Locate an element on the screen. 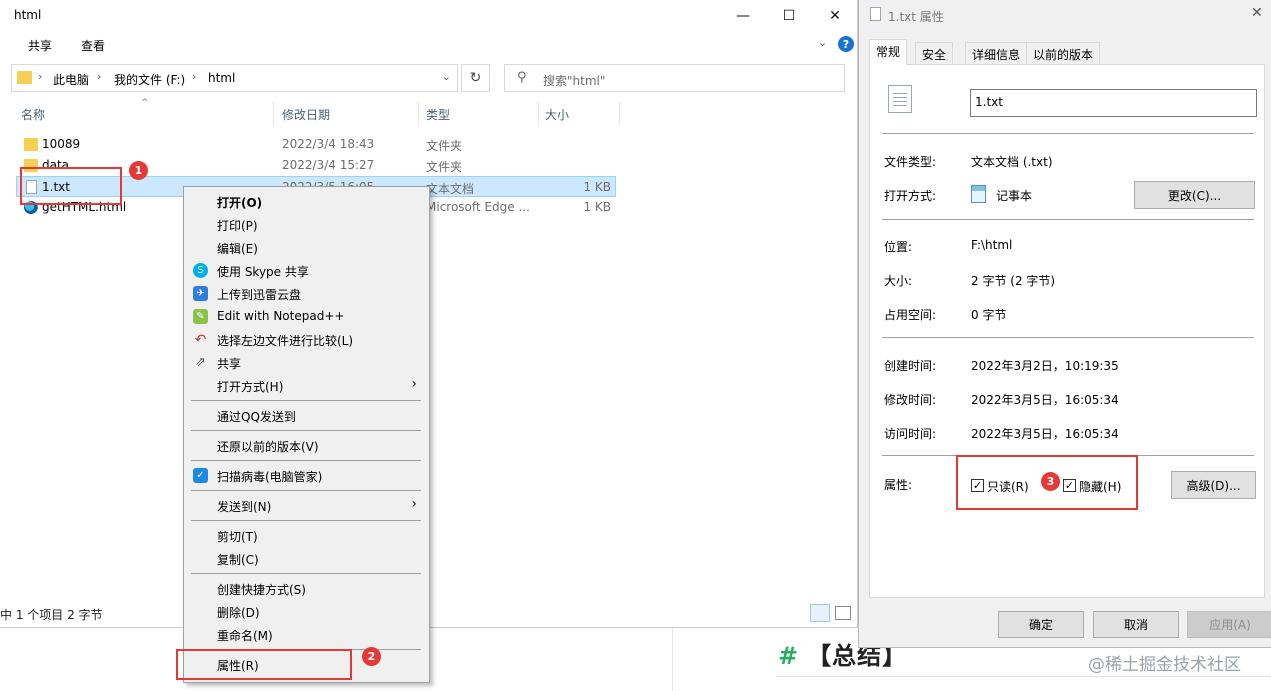  location-label: 位置: is located at coordinates (898, 247).